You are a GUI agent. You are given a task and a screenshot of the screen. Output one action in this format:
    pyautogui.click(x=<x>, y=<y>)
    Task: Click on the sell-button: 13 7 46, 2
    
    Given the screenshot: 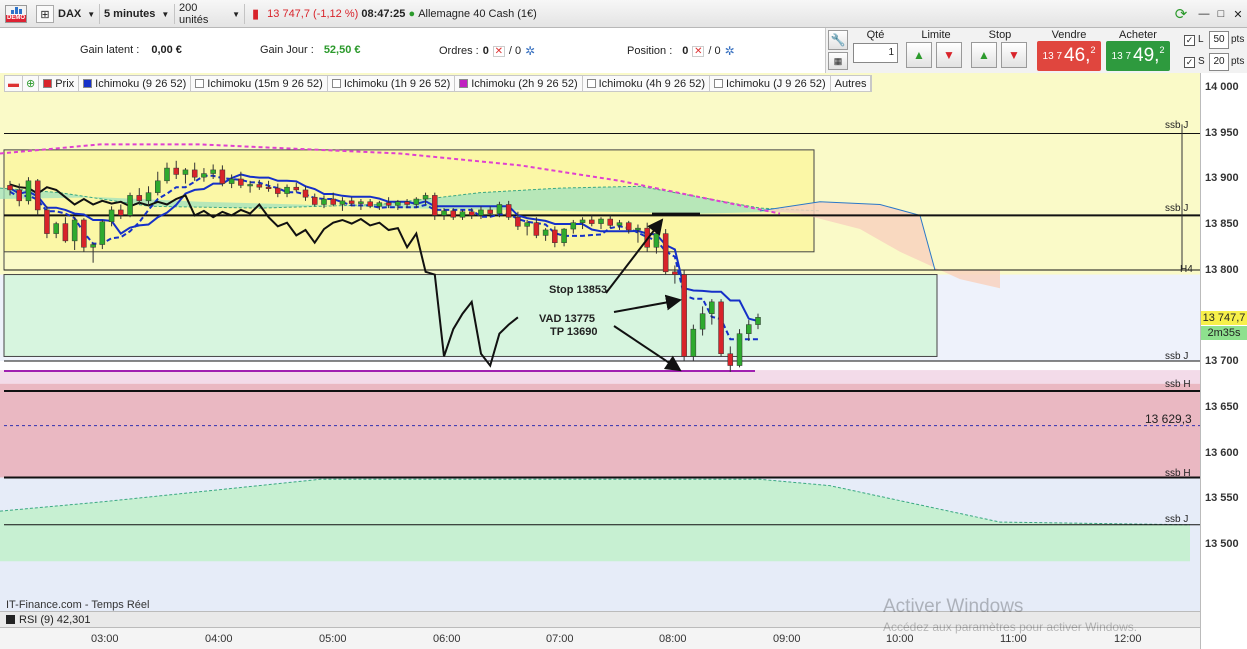 What is the action you would take?
    pyautogui.click(x=1069, y=56)
    